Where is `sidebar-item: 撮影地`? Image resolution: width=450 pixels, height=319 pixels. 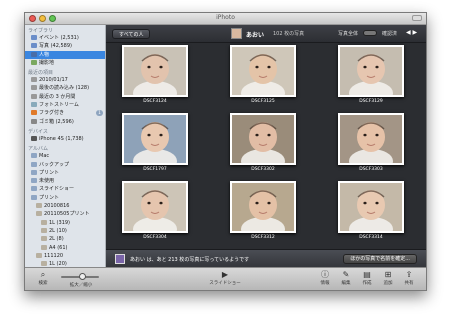
sidebar-item: 撮影地 is located at coordinates (65, 63).